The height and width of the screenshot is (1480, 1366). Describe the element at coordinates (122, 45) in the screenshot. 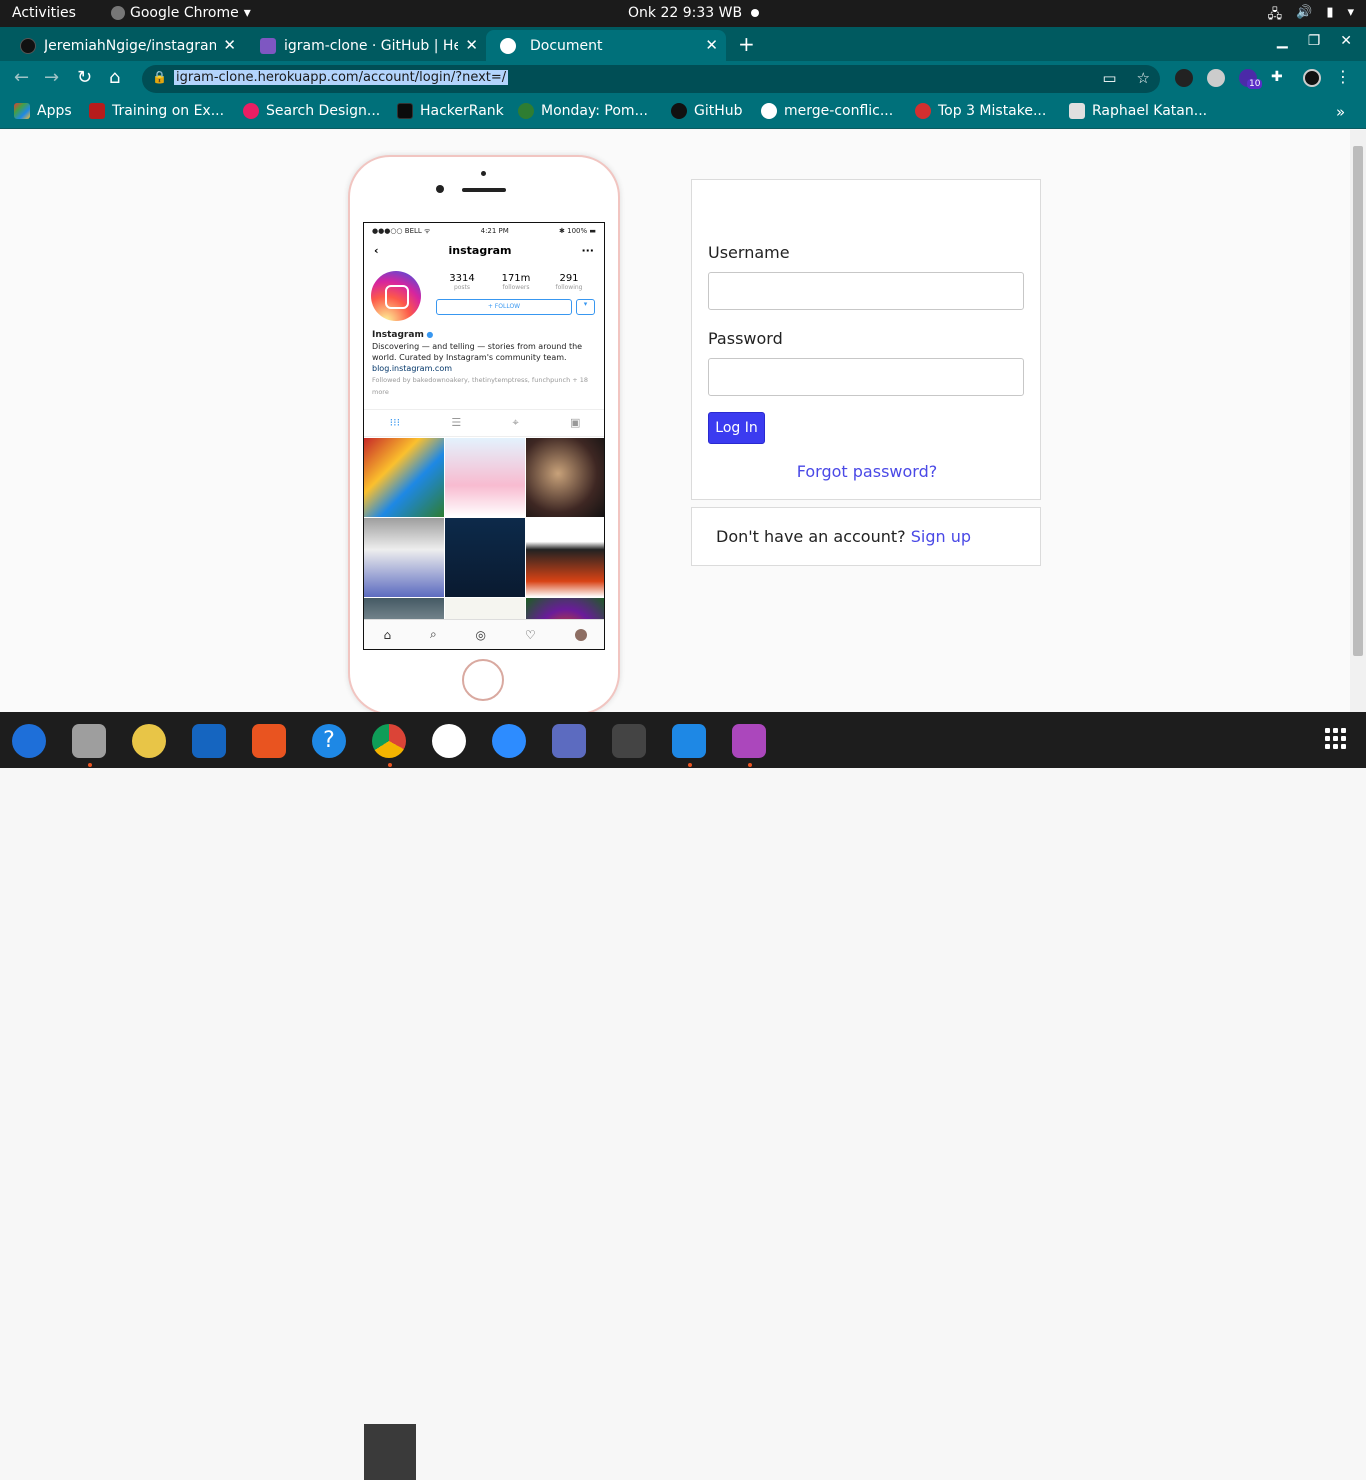

I see `tab-github-repo: JeremiahNgige/instagram ✕` at that location.